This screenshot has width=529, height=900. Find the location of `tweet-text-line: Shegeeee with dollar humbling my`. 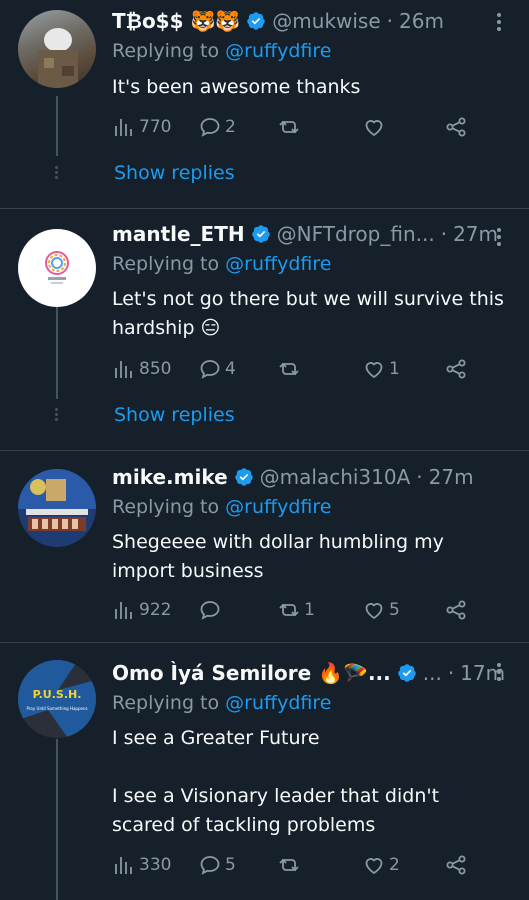

tweet-text-line: Shegeeee with dollar humbling my is located at coordinates (278, 542).